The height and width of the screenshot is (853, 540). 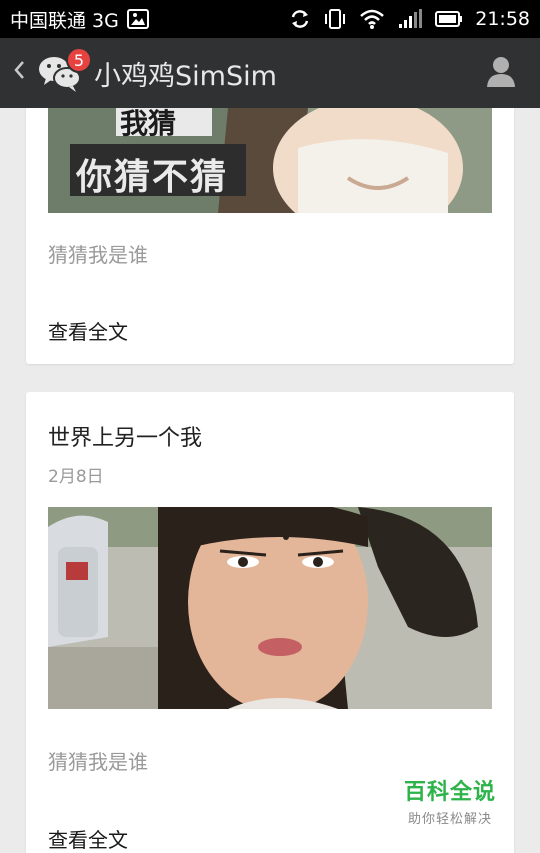 I want to click on watermark-main: 百科全说, so click(x=449, y=792).